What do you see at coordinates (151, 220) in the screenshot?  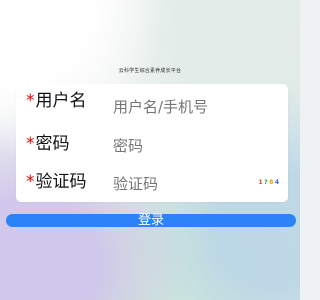 I see `login-button: 登录` at bounding box center [151, 220].